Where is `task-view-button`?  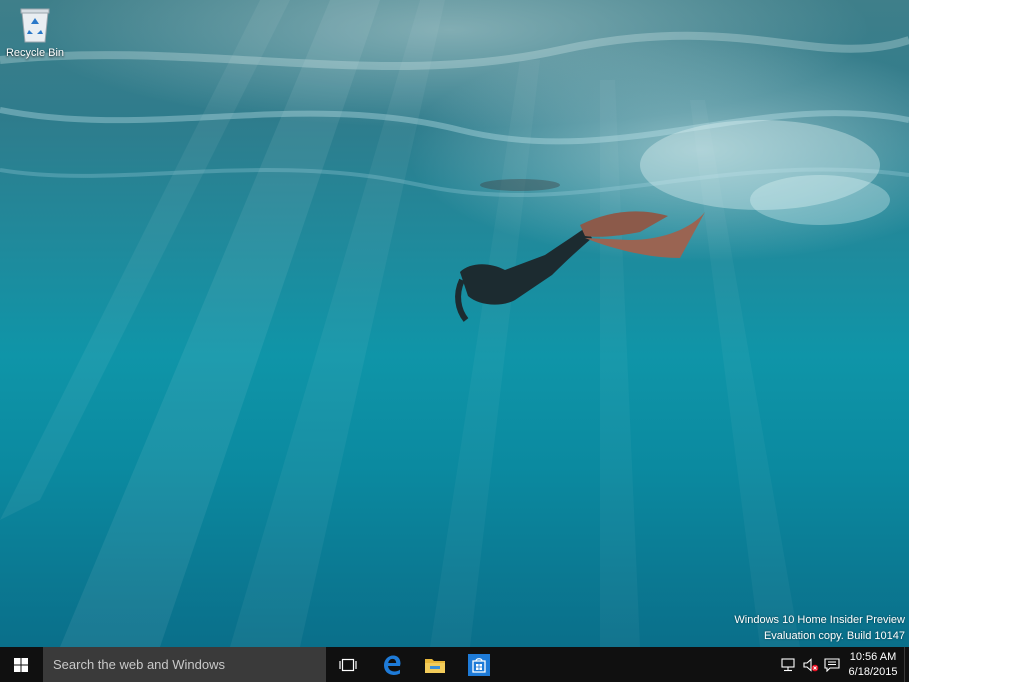 task-view-button is located at coordinates (348, 664).